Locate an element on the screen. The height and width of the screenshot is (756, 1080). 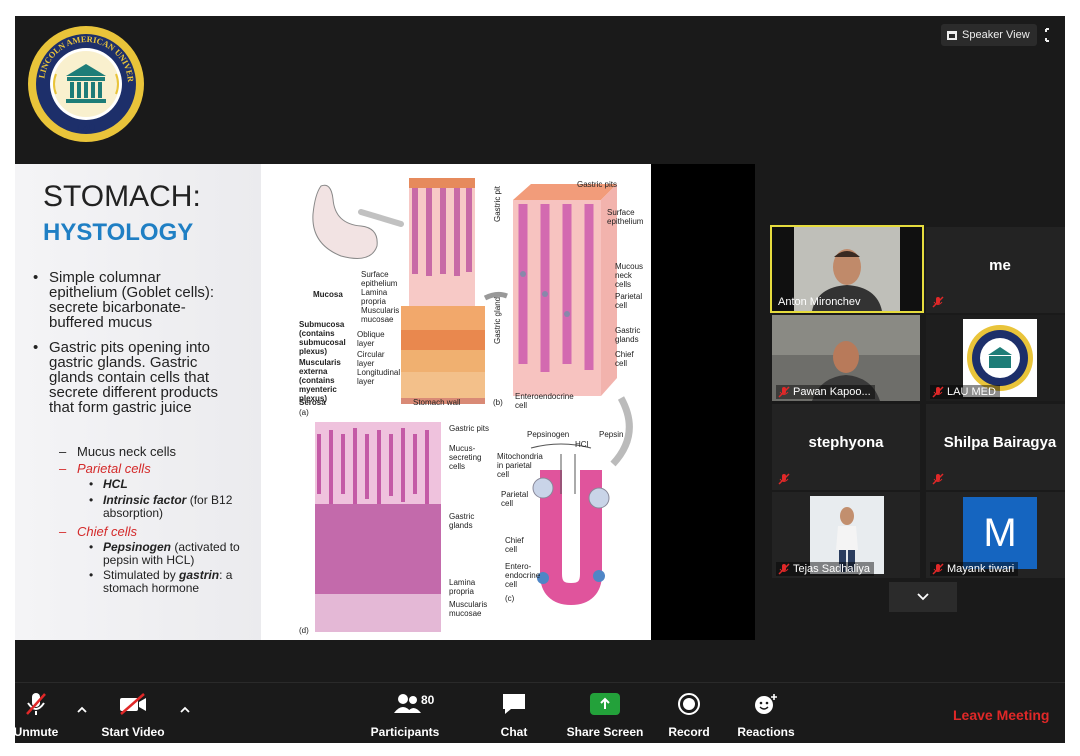
label-hcl-c: HCl is located at coordinates (582, 444).